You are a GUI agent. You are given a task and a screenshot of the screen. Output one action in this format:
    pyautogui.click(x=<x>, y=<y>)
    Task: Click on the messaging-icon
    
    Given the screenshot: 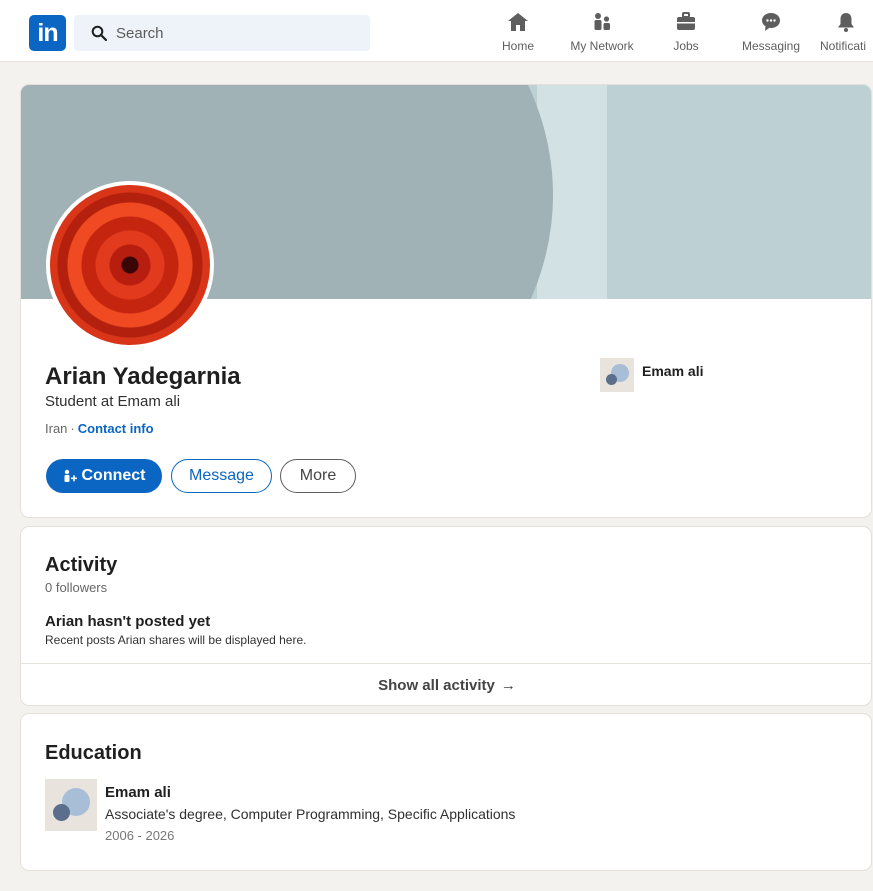 What is the action you would take?
    pyautogui.click(x=771, y=22)
    